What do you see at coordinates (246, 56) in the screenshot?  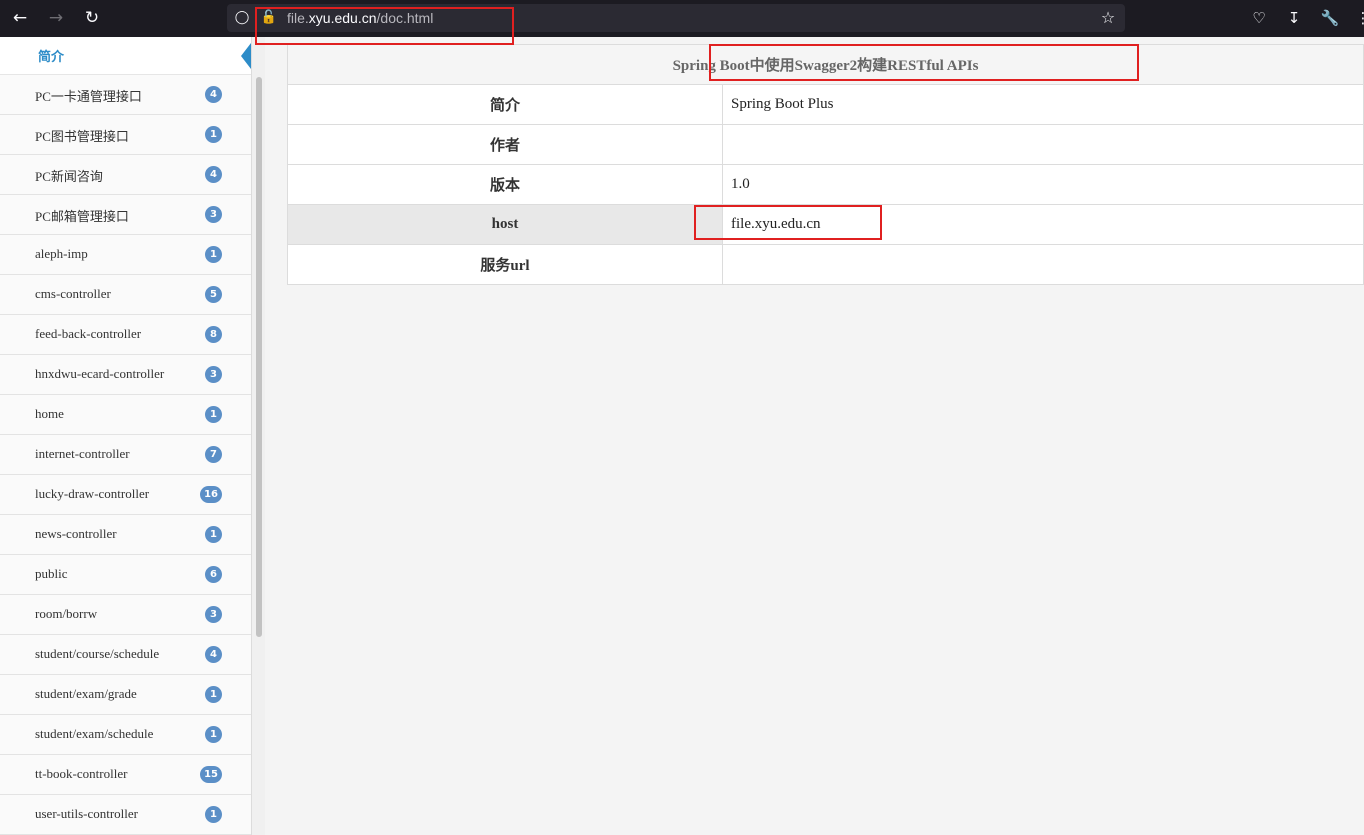 I see `active-indicator-icon` at bounding box center [246, 56].